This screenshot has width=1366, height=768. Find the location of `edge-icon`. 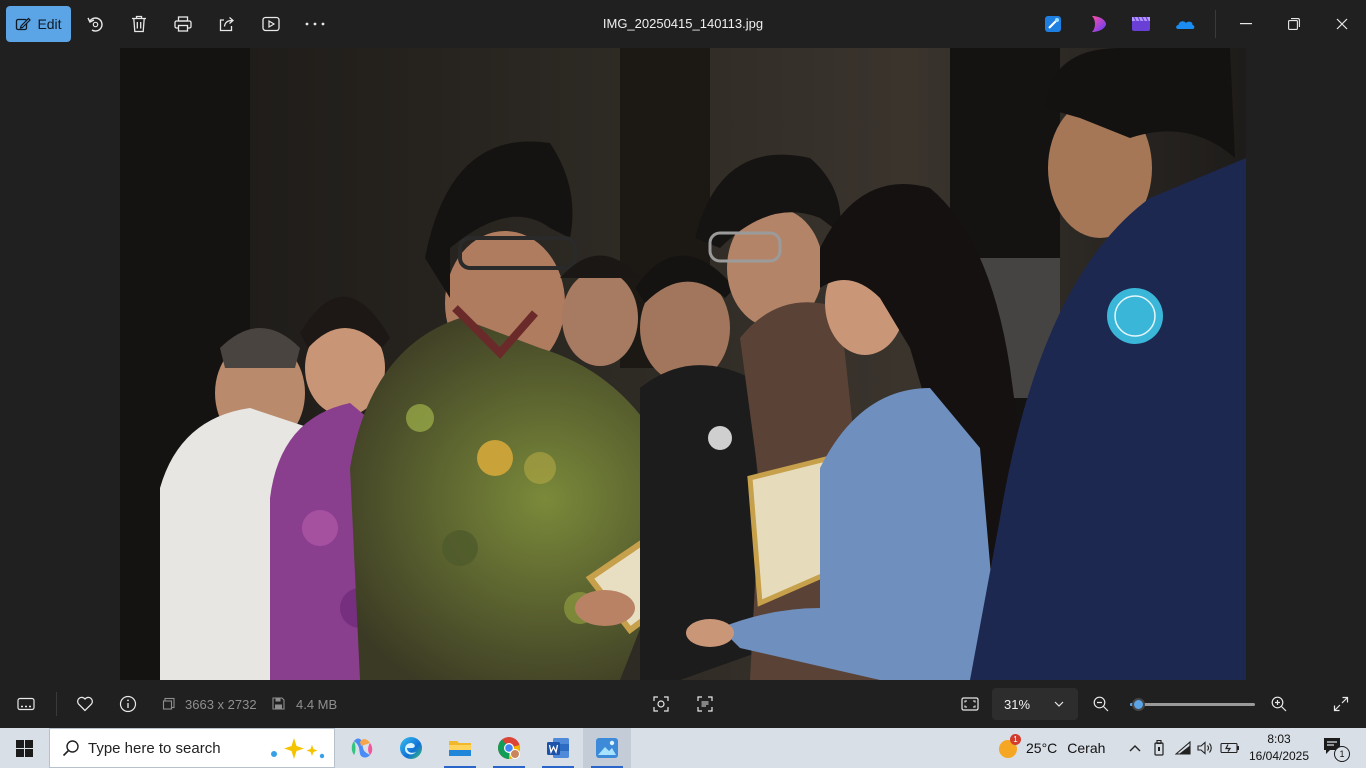

edge-icon is located at coordinates (411, 748).